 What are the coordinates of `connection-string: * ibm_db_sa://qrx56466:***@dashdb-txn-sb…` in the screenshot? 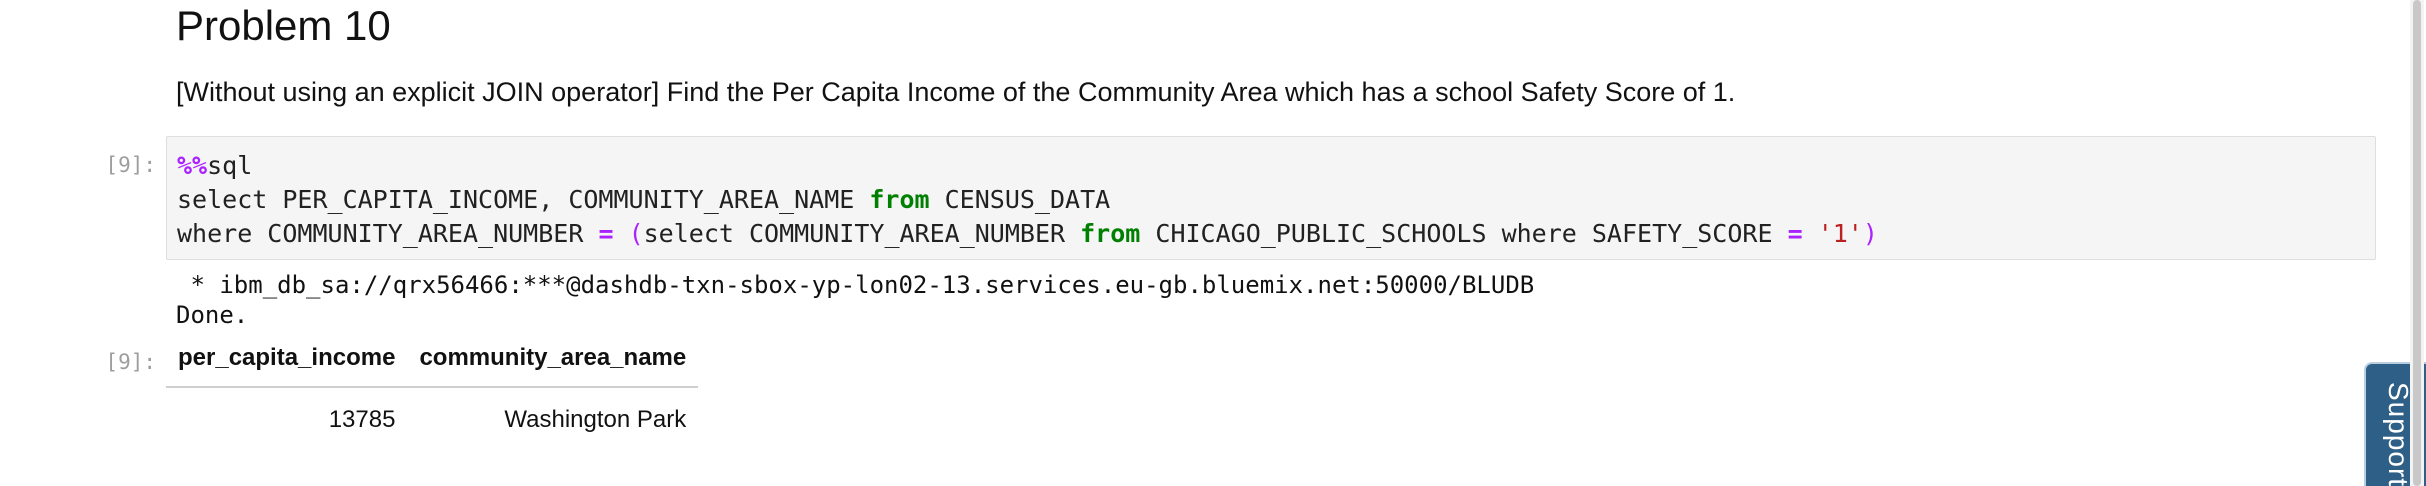 It's located at (855, 285).